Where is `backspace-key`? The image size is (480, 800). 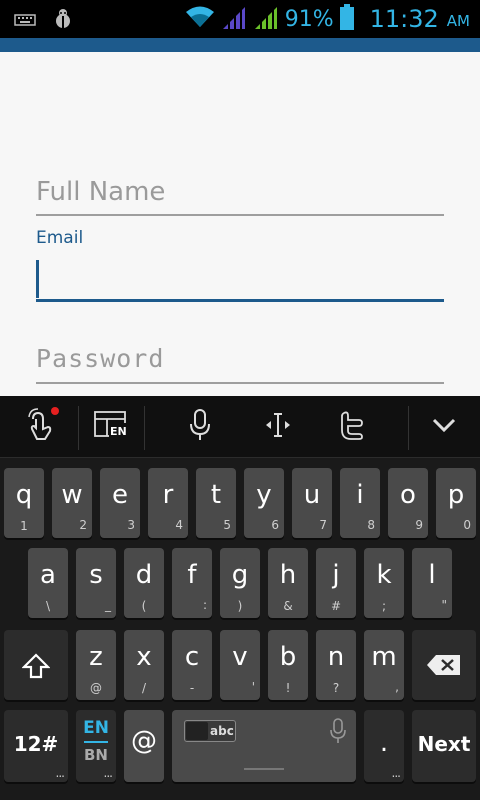
backspace-key is located at coordinates (444, 665).